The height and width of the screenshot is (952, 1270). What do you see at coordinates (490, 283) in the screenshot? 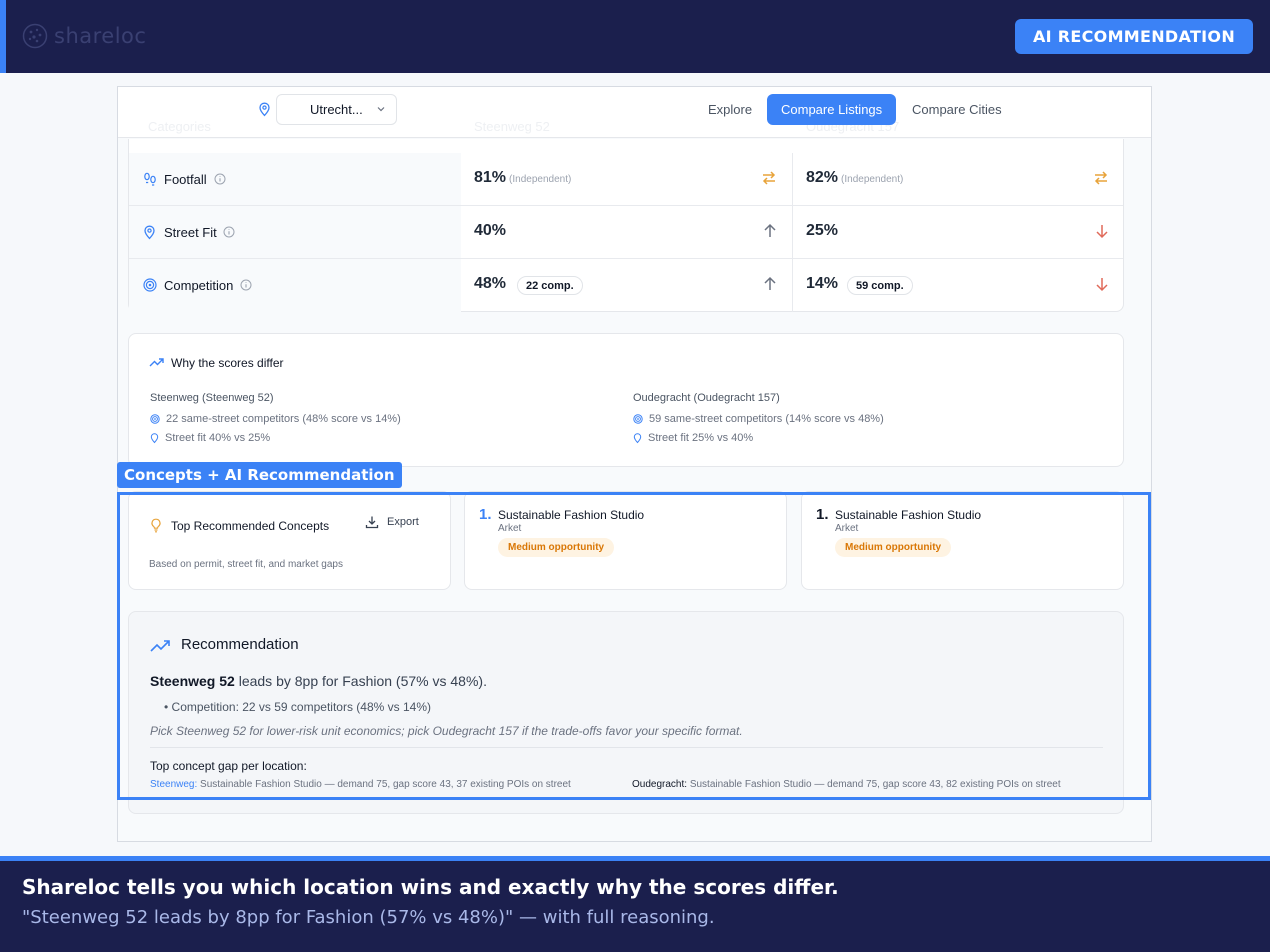
I see `metric-value: 48%` at bounding box center [490, 283].